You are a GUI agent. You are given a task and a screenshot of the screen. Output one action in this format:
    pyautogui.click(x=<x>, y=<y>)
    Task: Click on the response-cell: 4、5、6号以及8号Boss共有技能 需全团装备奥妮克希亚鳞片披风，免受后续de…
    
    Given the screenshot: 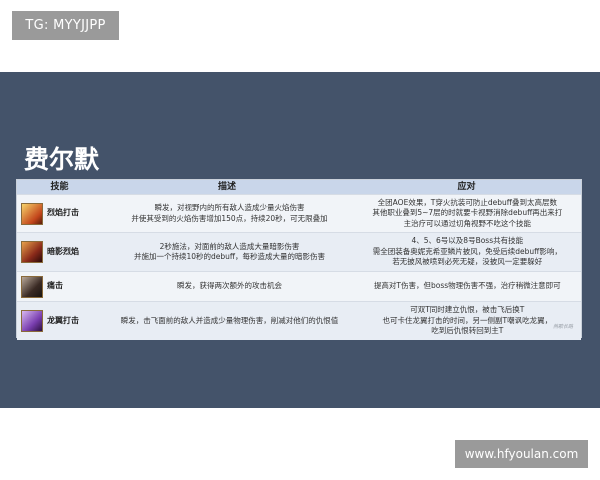 What is the action you would take?
    pyautogui.click(x=467, y=252)
    